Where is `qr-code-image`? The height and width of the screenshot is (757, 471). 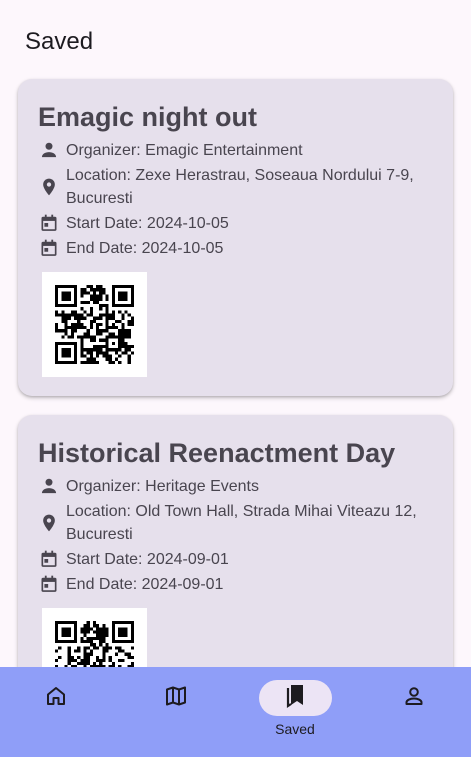 qr-code-image is located at coordinates (94, 324).